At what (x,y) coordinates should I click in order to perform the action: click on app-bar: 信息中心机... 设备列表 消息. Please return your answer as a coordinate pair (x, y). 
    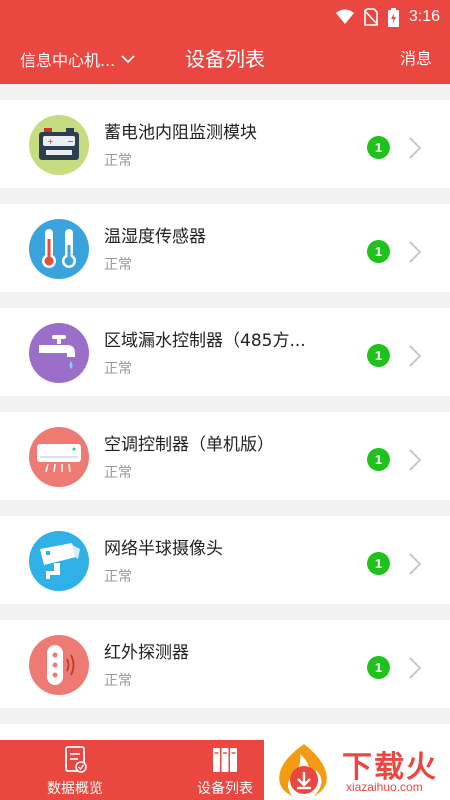
    Looking at the image, I should click on (225, 59).